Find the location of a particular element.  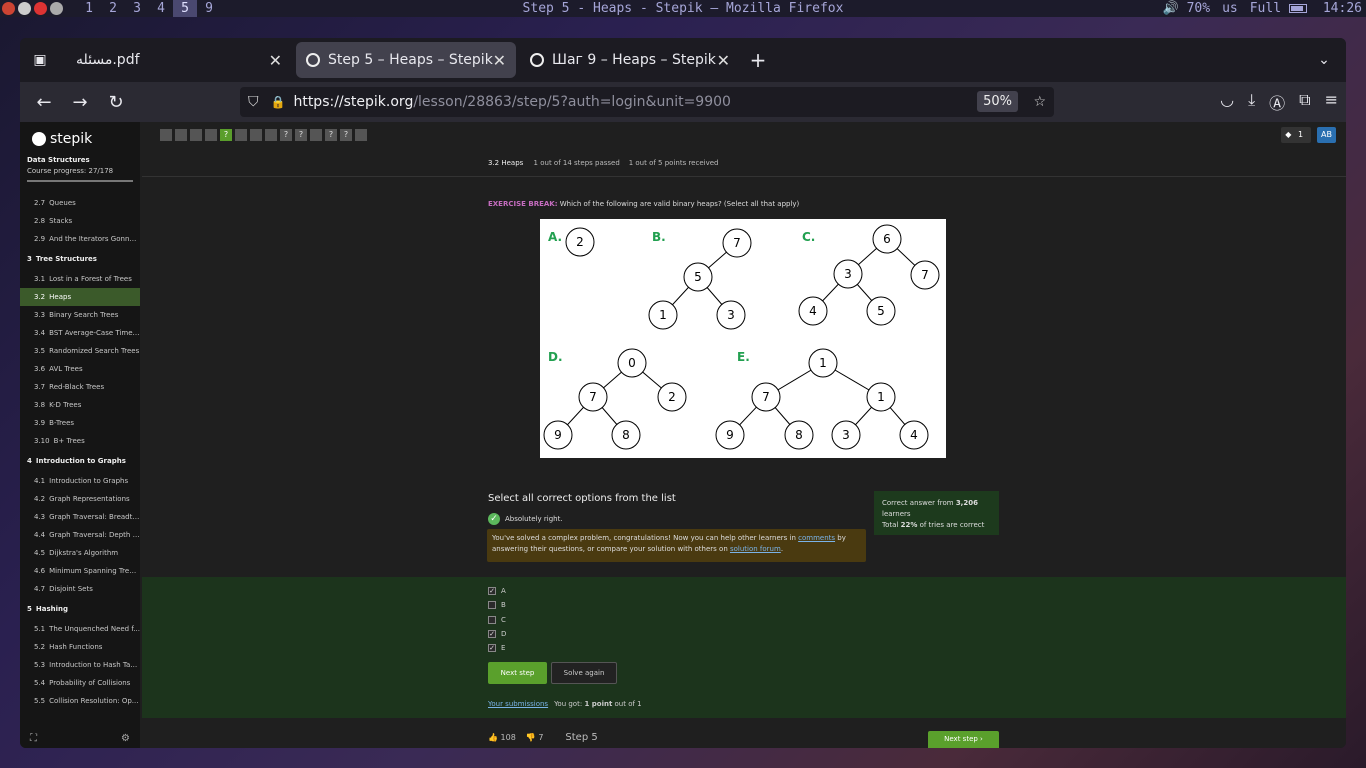

course-title: Data Structures is located at coordinates (80, 157).